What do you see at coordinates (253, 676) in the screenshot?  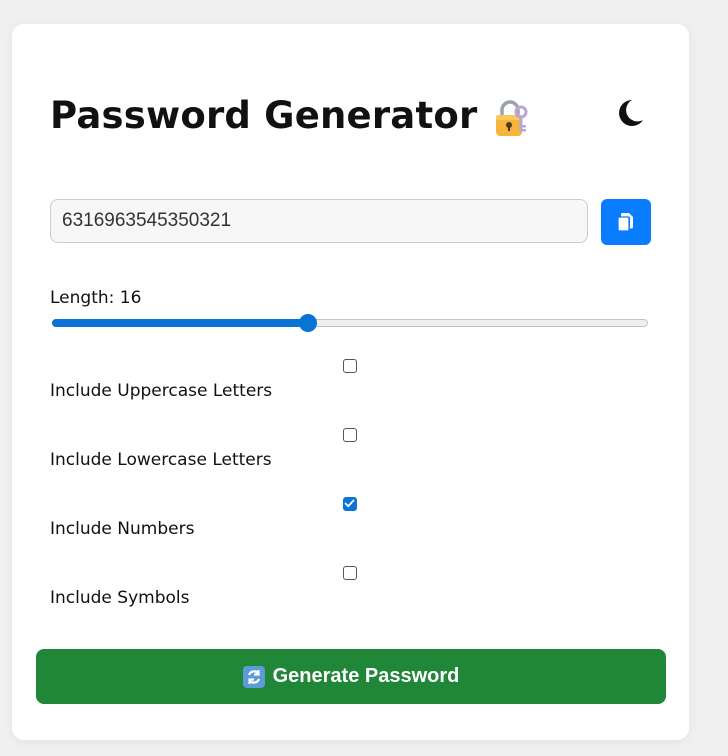 I see `refresh-icon` at bounding box center [253, 676].